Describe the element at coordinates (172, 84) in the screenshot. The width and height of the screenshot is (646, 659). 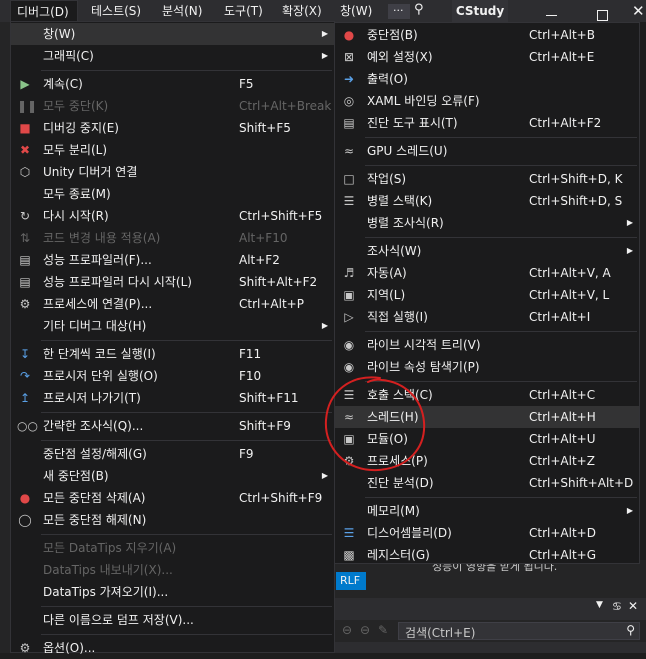
I see `menu-item-debug-3: ▶ 계속(C) F5` at that location.